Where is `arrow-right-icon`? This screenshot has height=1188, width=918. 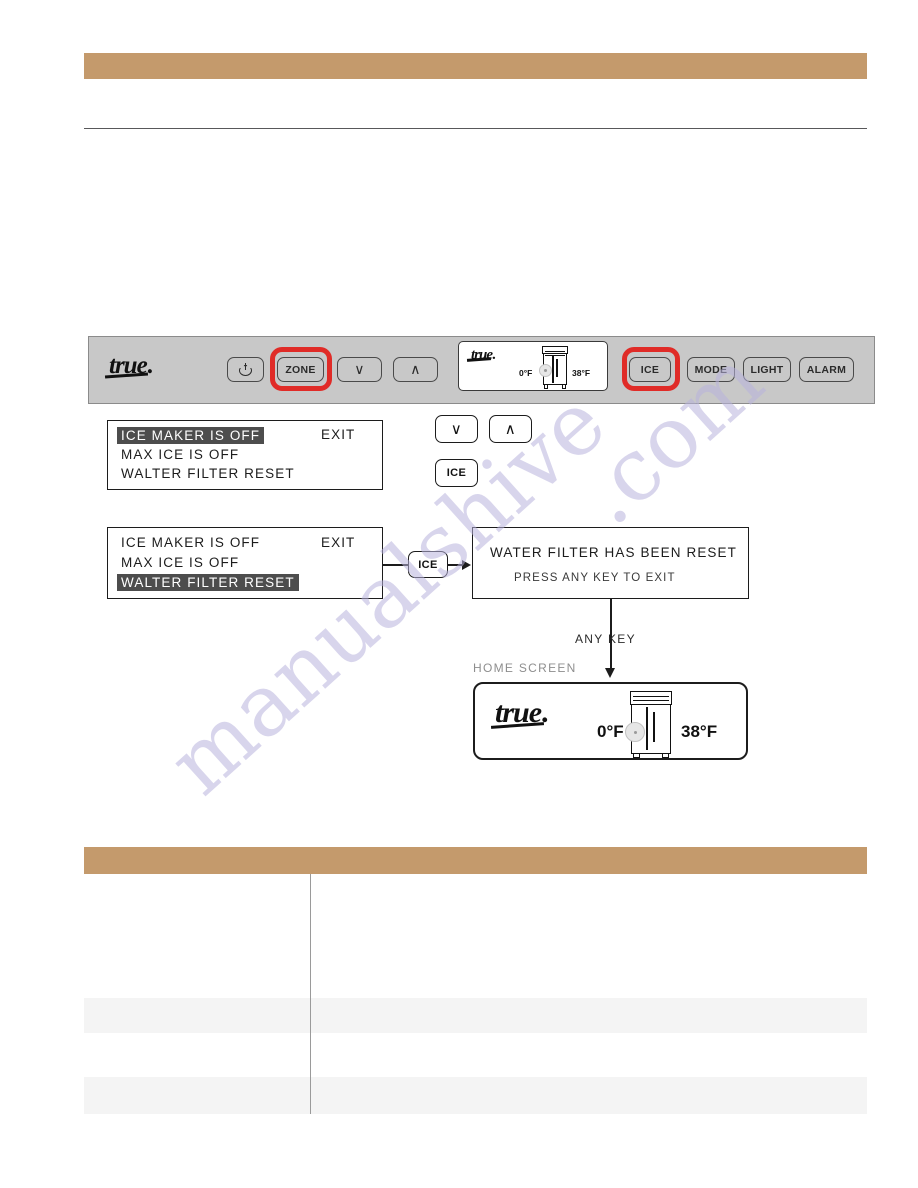
arrow-right-icon is located at coordinates (466, 565).